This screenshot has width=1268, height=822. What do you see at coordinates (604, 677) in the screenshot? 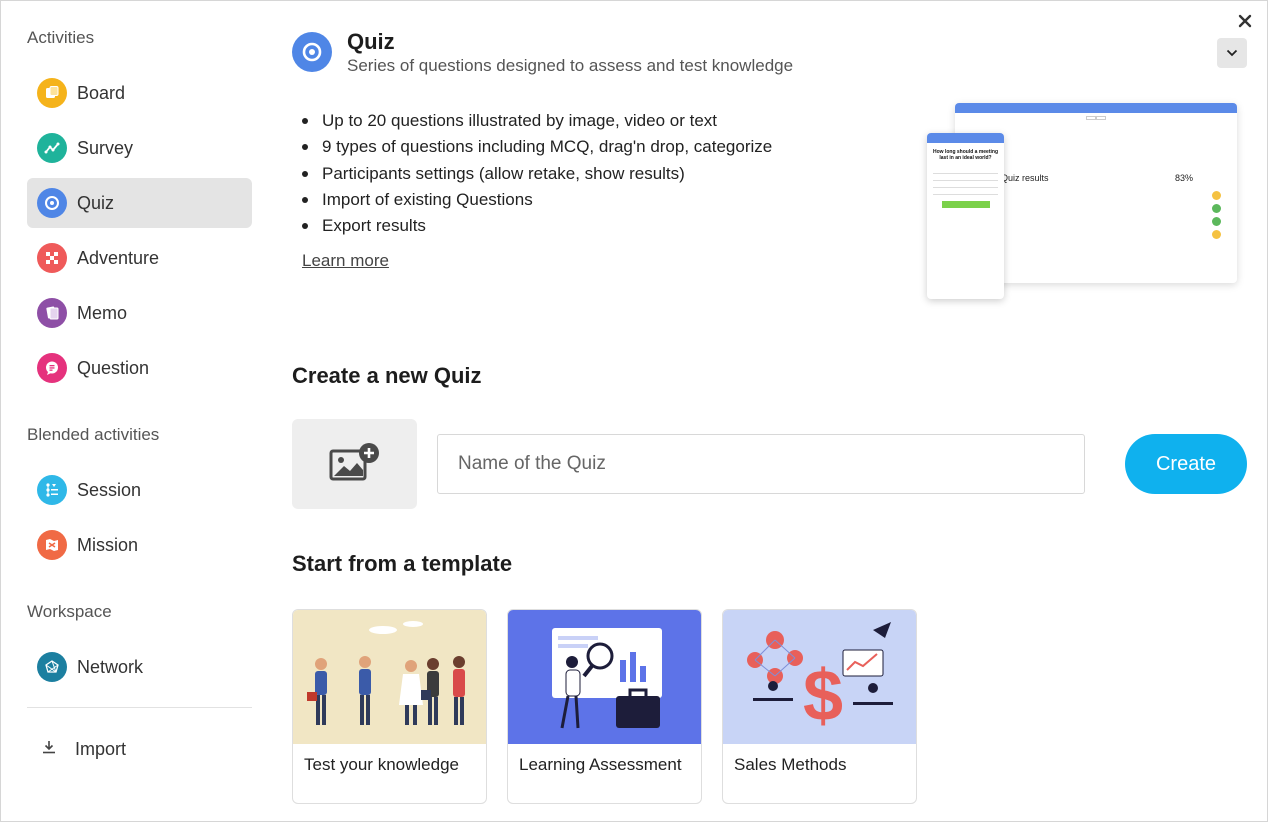
I see `analysis-illustration` at bounding box center [604, 677].